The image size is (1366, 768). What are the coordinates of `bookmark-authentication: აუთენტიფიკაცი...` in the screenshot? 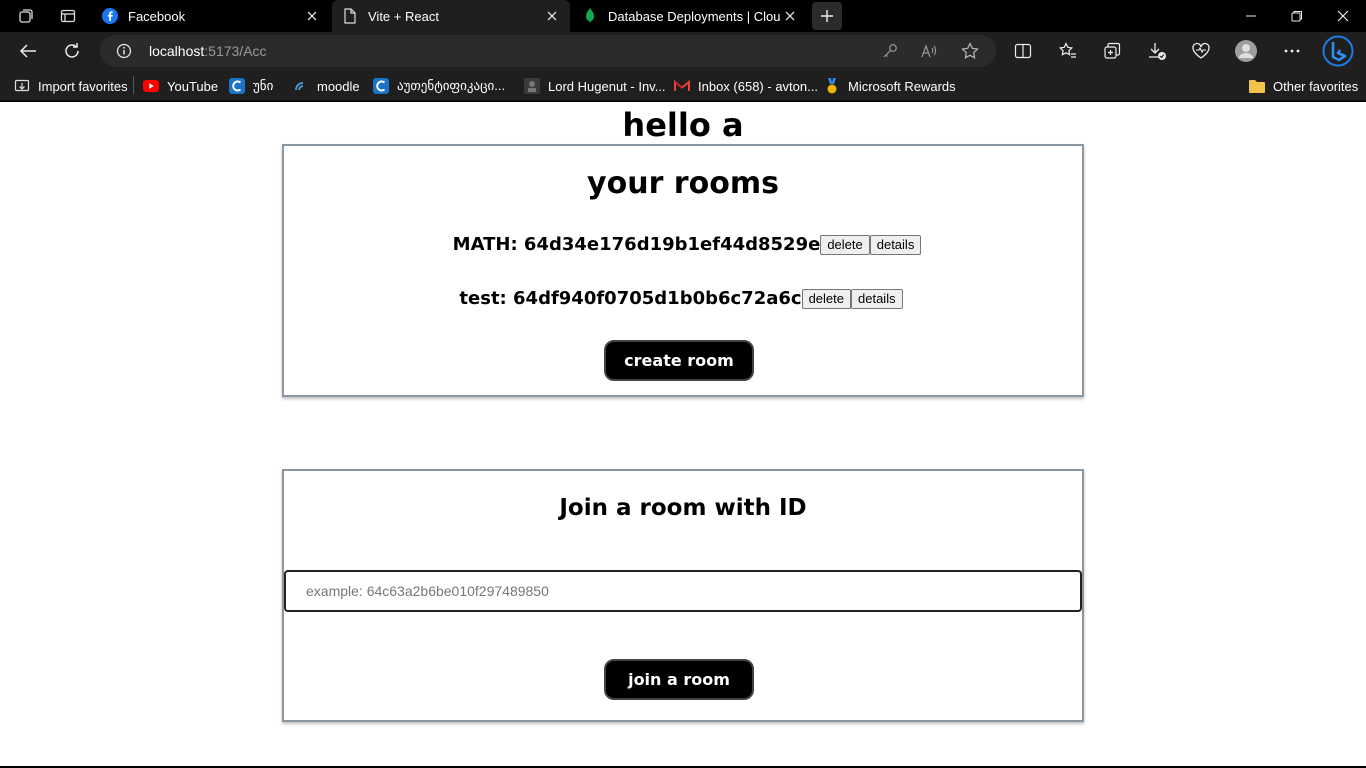 It's located at (439, 86).